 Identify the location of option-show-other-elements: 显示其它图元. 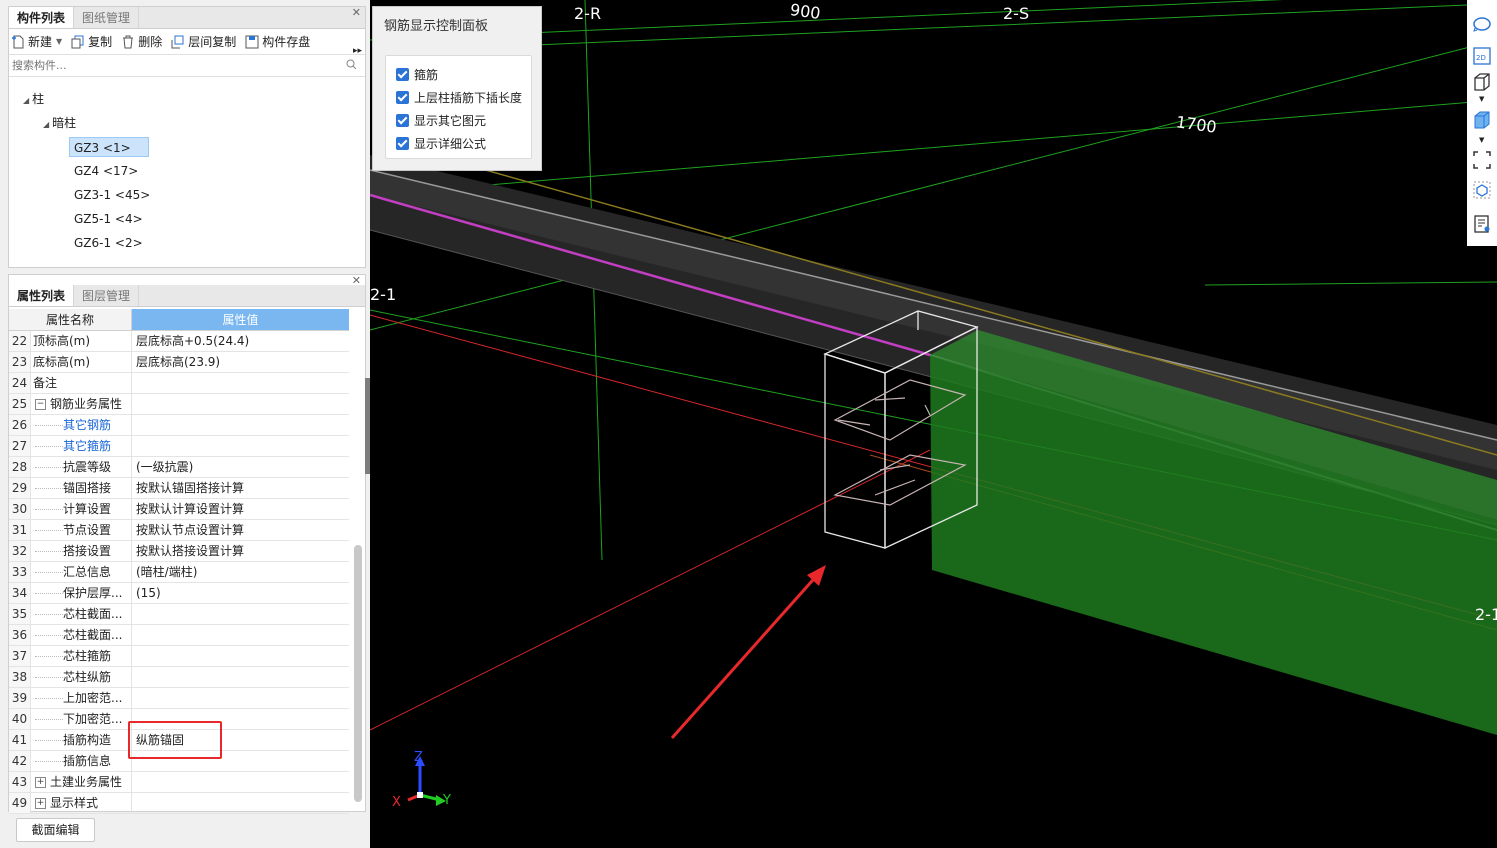
(441, 120).